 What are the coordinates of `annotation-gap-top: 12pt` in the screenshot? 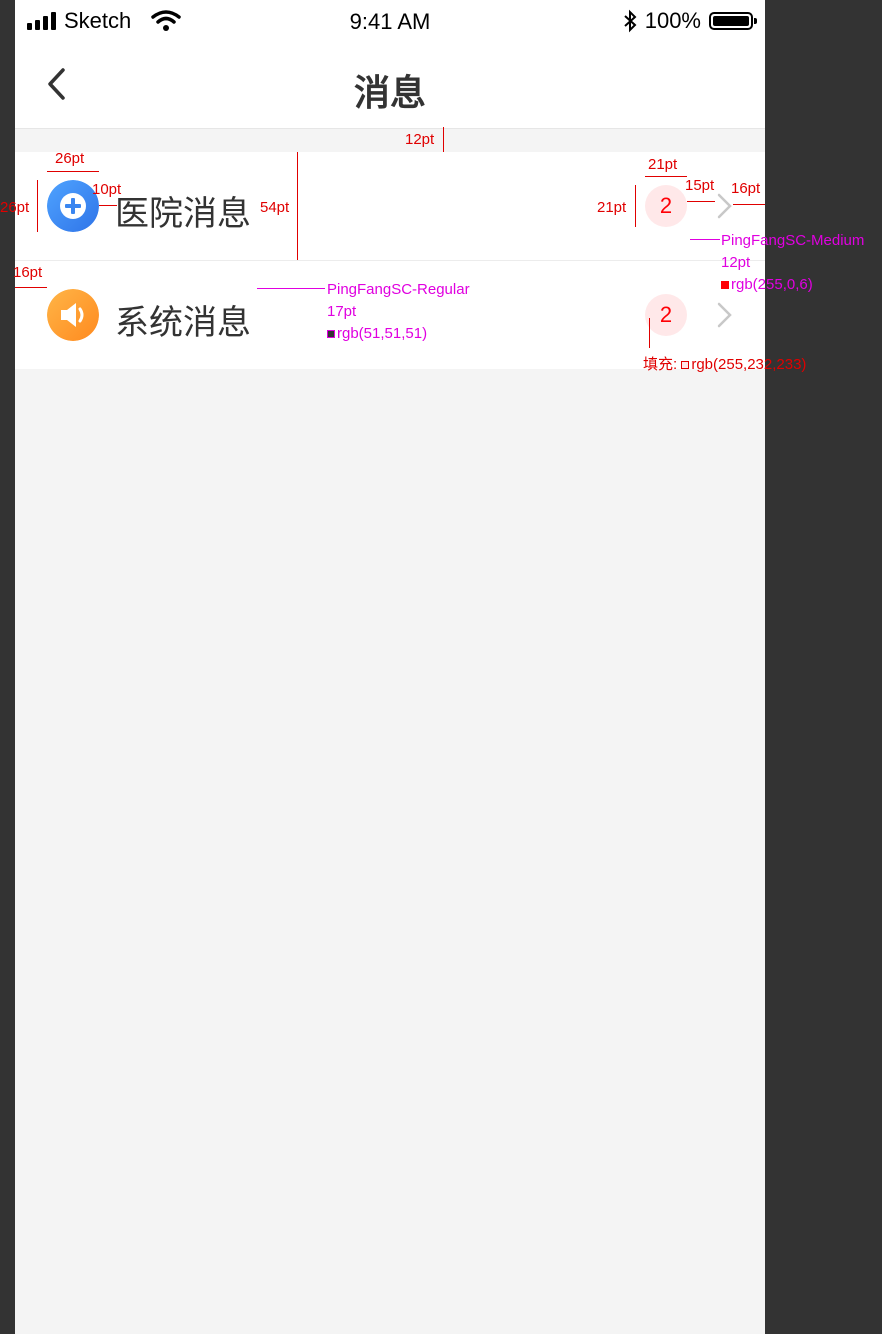 It's located at (420, 139).